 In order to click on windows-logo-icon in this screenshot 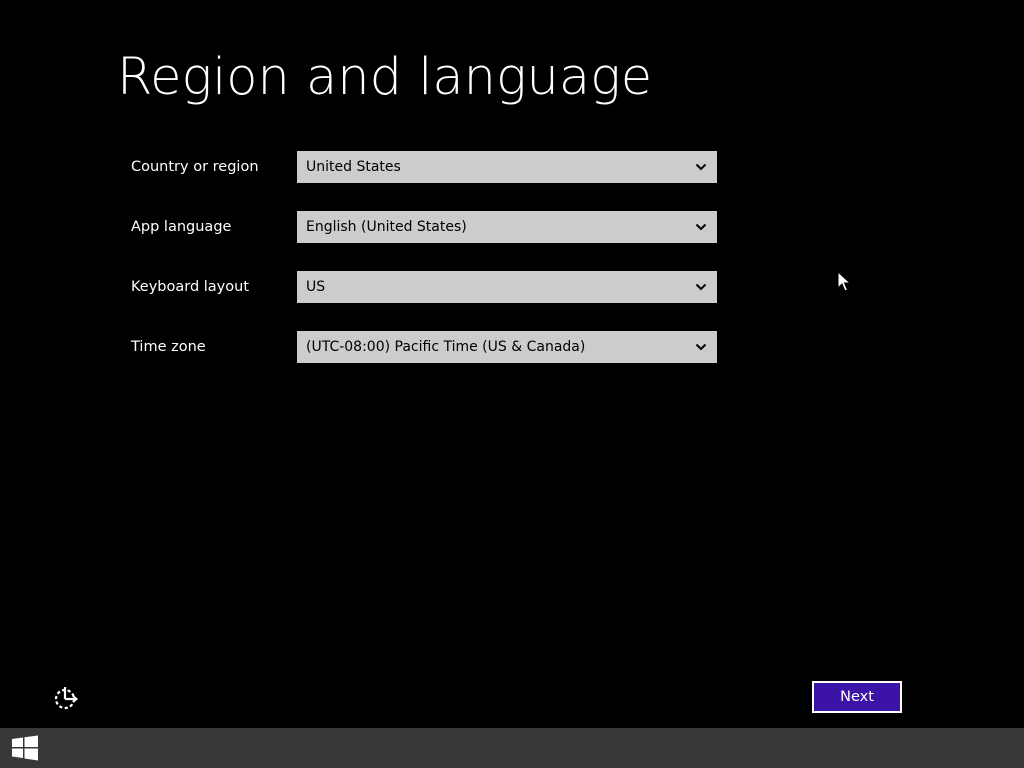, I will do `click(25, 748)`.